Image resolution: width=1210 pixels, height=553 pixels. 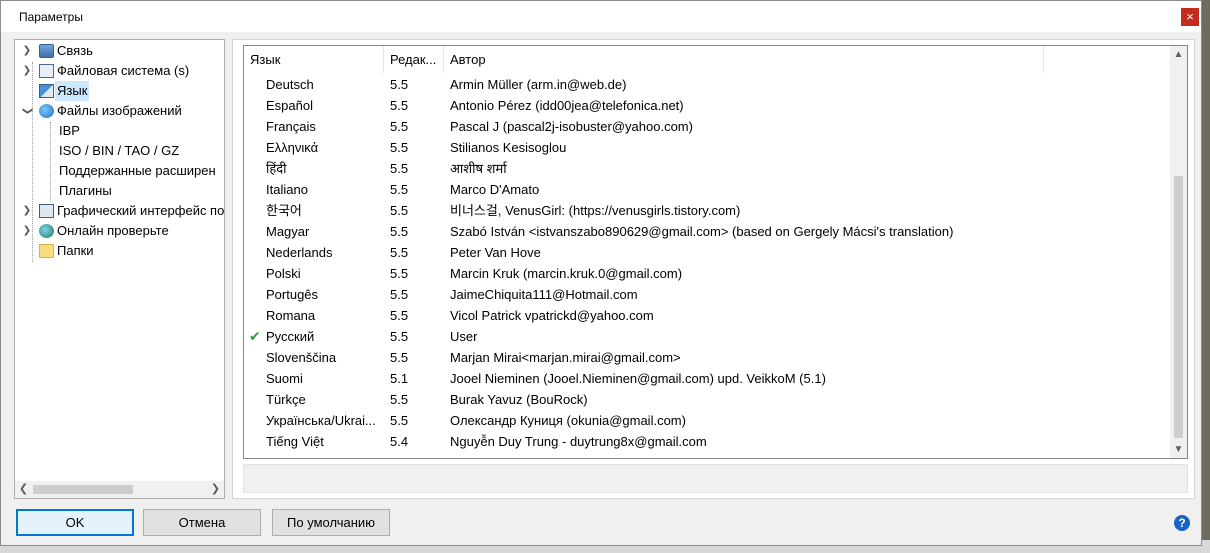 What do you see at coordinates (121, 251) in the screenshot?
I see `tree-item-folders: Папки` at bounding box center [121, 251].